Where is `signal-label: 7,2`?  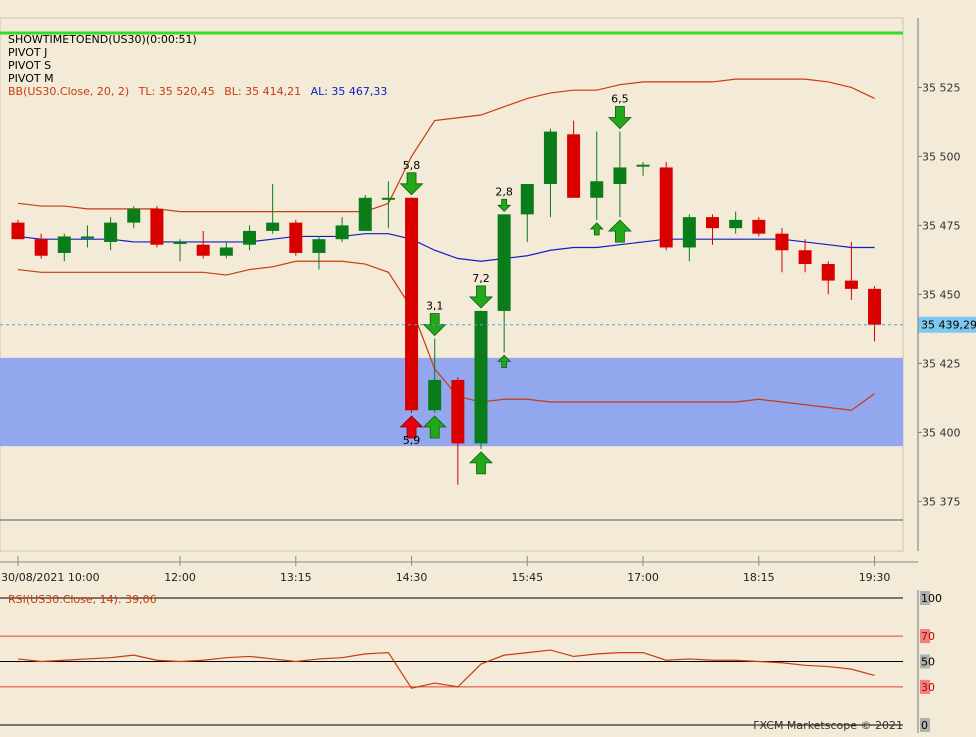 signal-label: 7,2 is located at coordinates (481, 278).